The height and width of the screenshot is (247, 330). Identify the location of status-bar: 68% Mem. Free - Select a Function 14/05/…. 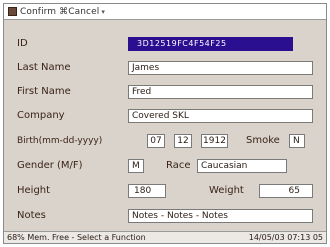
(165, 237).